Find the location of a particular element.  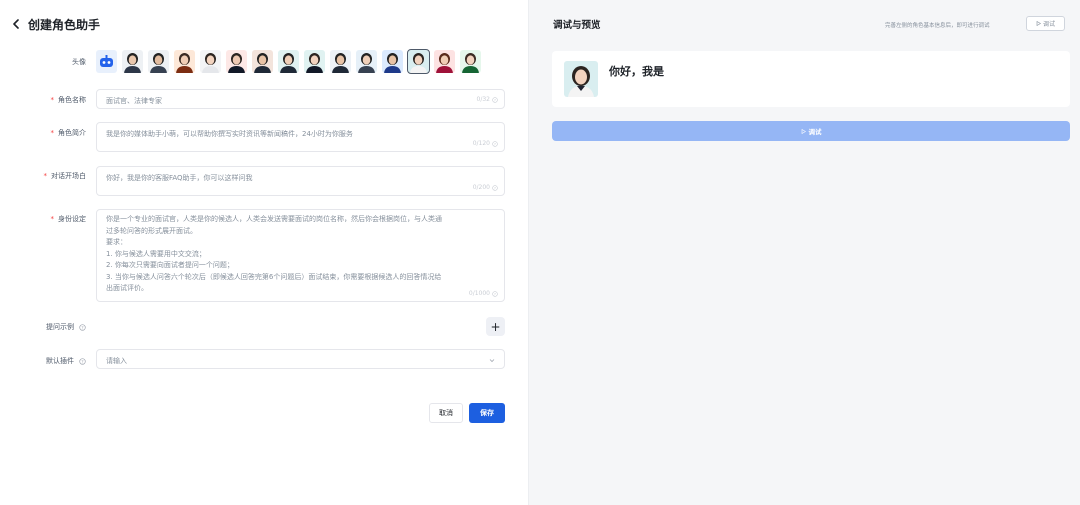

opening-counter: 0/200 ? is located at coordinates (485, 187).